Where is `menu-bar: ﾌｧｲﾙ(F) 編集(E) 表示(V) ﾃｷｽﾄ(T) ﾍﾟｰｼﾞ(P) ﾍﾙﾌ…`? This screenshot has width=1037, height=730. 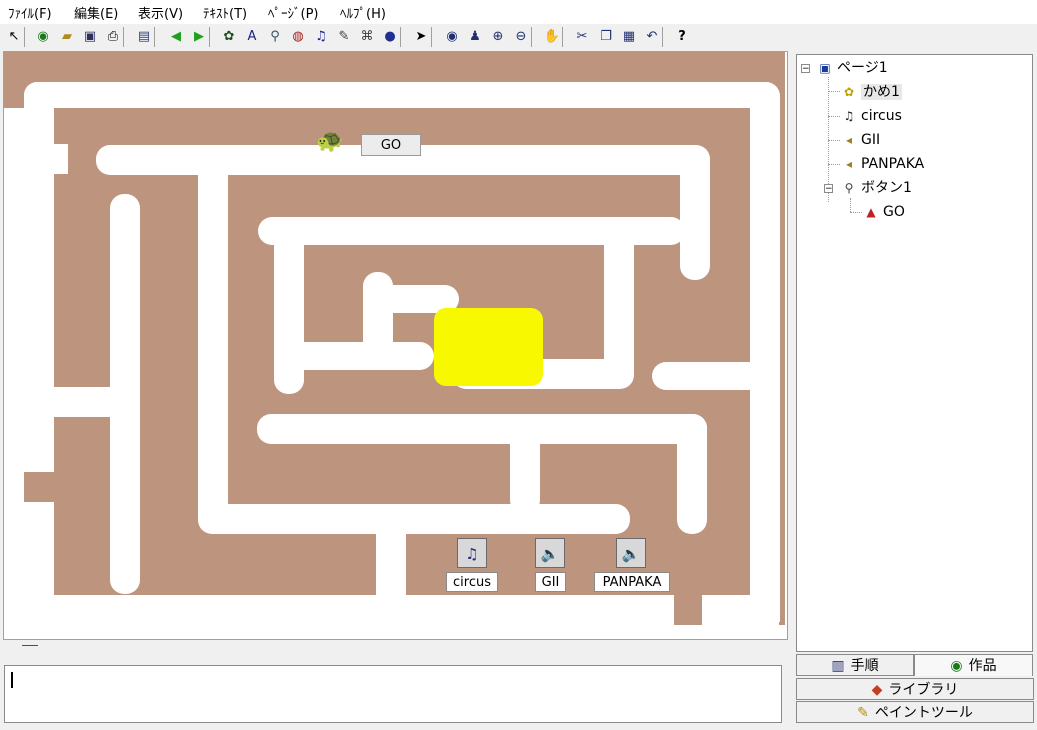 menu-bar: ﾌｧｲﾙ(F) 編集(E) 表示(V) ﾃｷｽﾄ(T) ﾍﾟｰｼﾞ(P) ﾍﾙﾌ… is located at coordinates (518, 12).